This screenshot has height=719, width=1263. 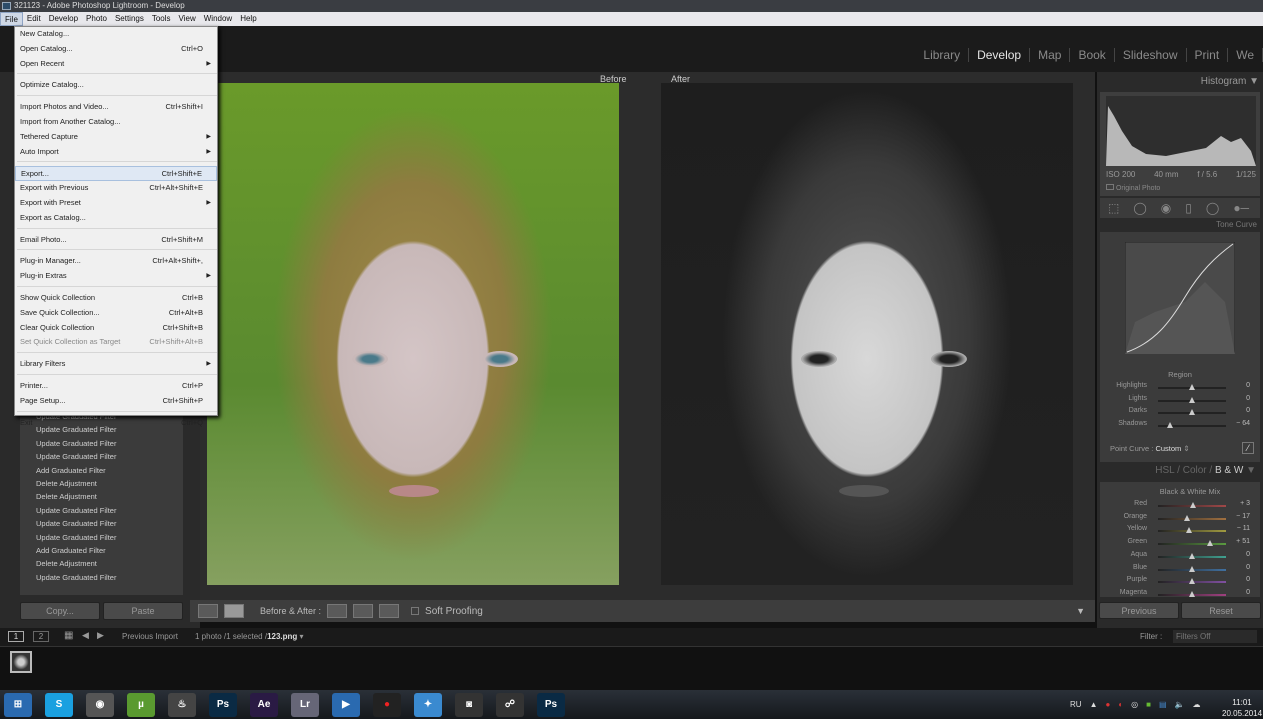 I want to click on tray-expand-icon: ▲, so click(x=1094, y=704).